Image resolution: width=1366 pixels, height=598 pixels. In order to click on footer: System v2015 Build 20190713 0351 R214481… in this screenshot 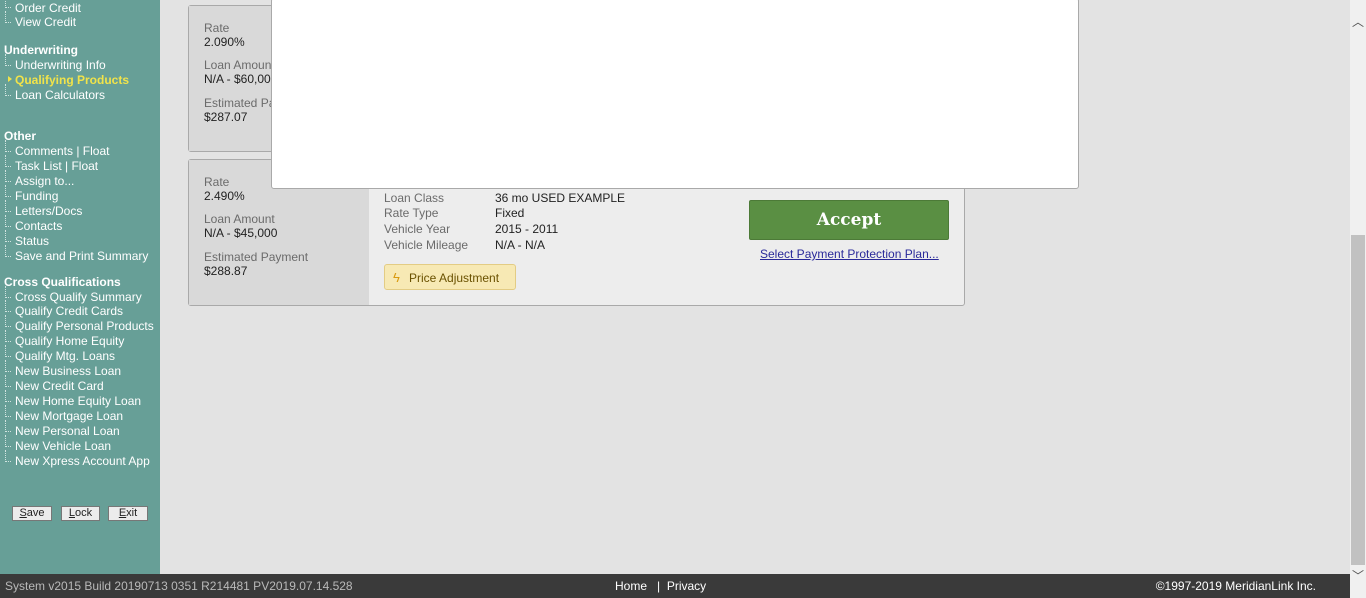, I will do `click(675, 586)`.